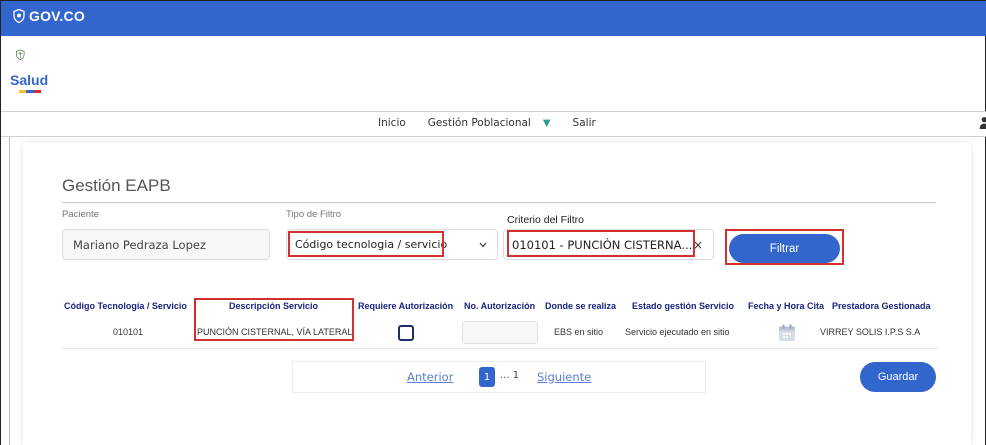  What do you see at coordinates (139, 244) in the screenshot?
I see `paciente-value: Mariano Pedraza Lopez` at bounding box center [139, 244].